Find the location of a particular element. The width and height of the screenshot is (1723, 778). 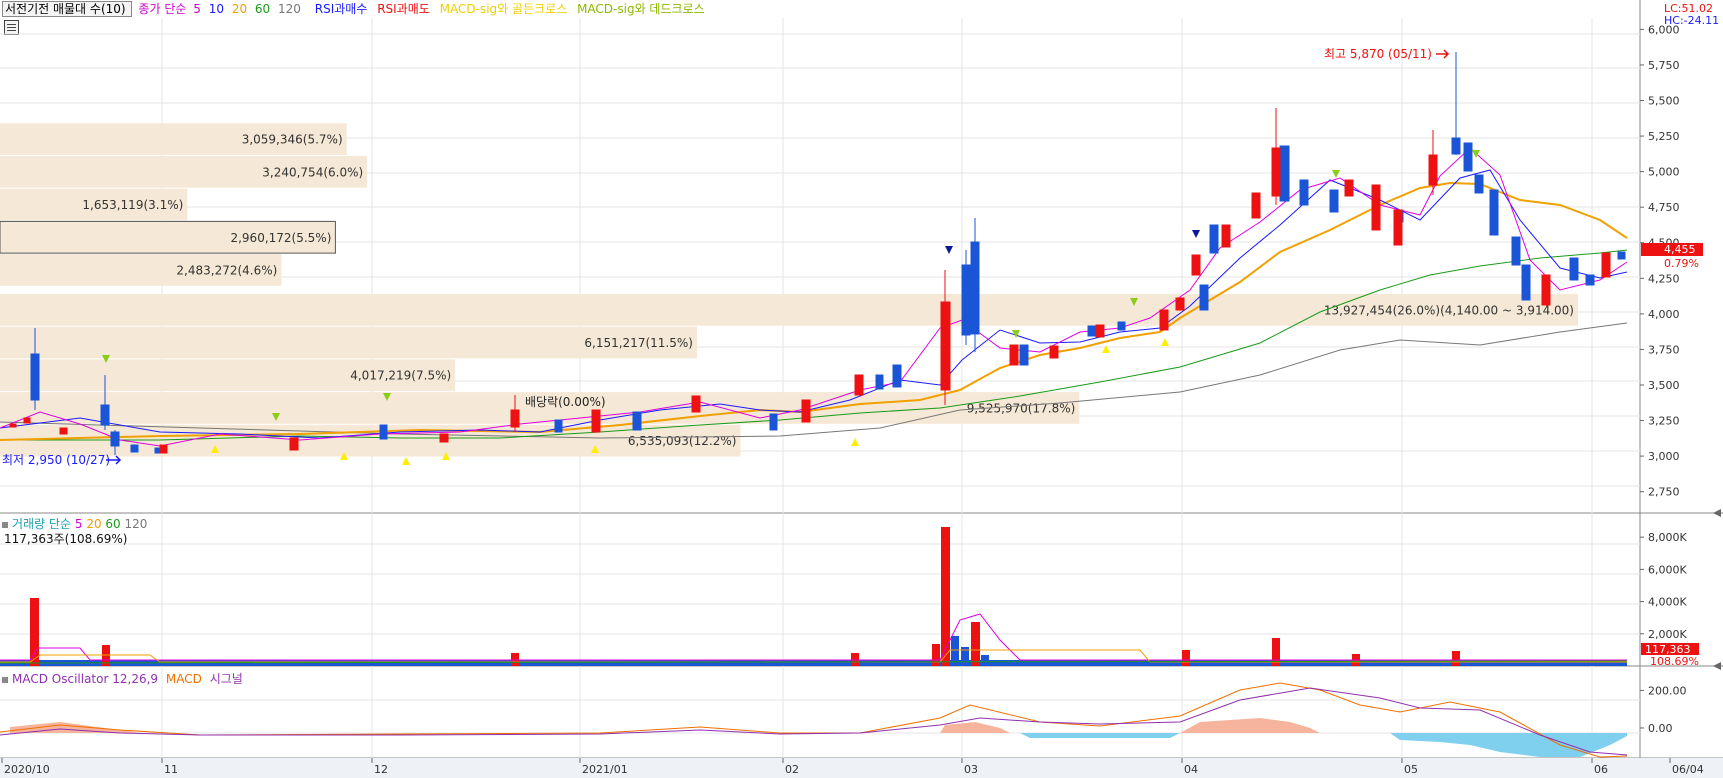

volume-tick-label: 8,000K is located at coordinates (1667, 537).